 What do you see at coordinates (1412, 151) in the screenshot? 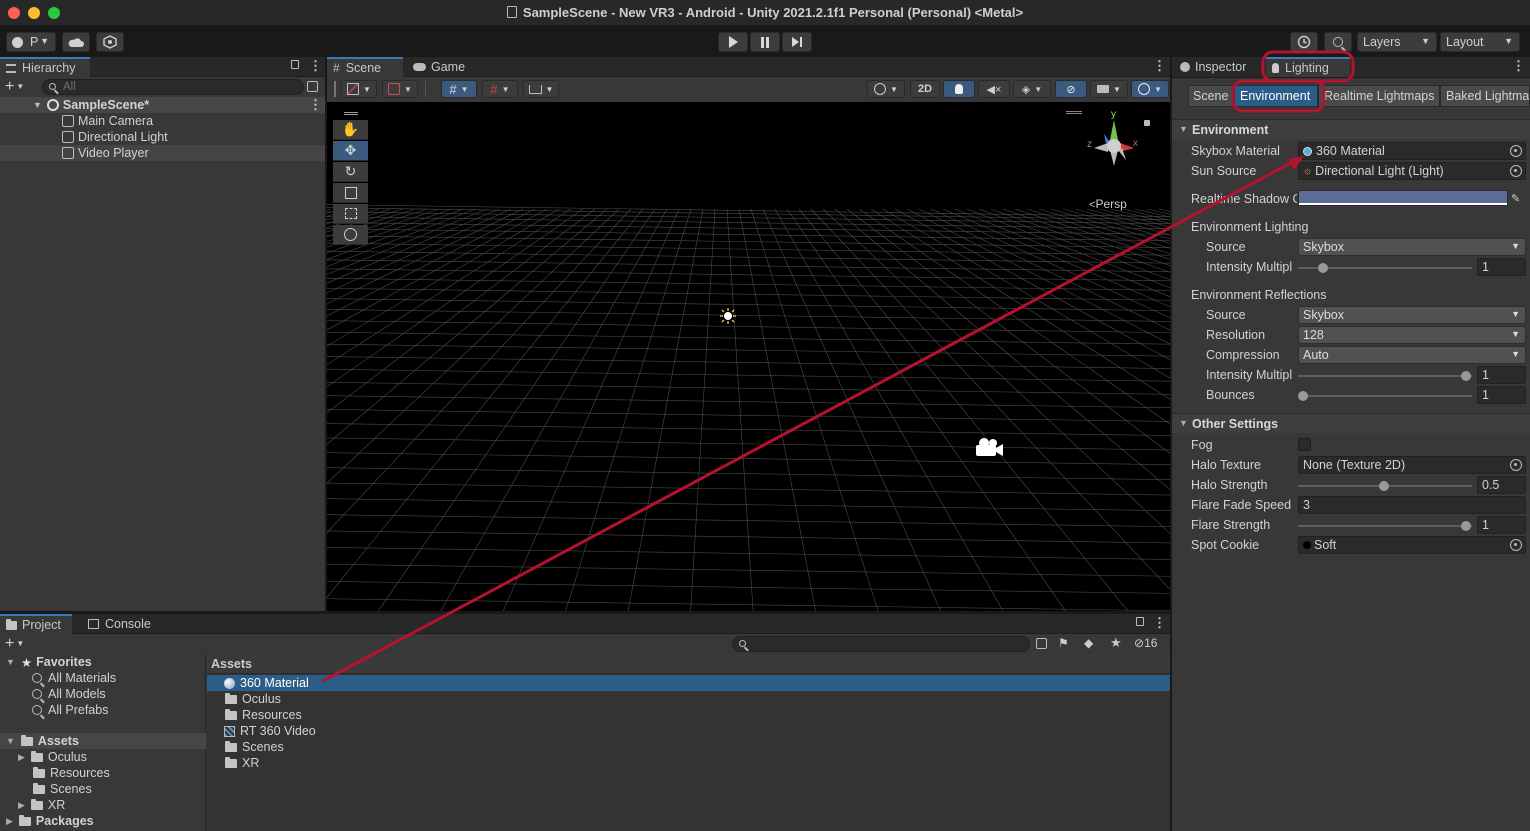
I see `skybox-material-field: 360 Material` at bounding box center [1412, 151].